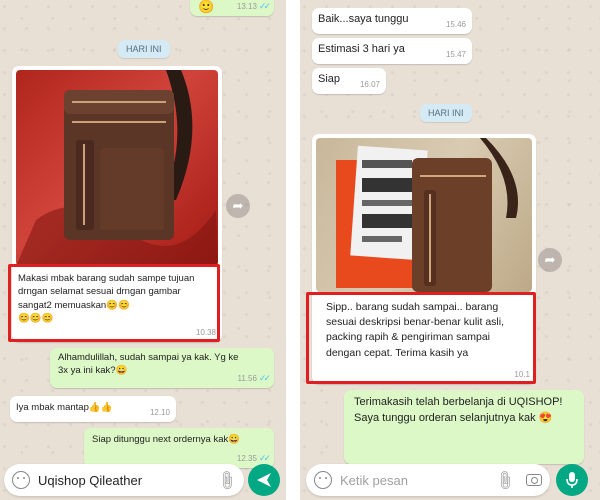 The height and width of the screenshot is (500, 600). What do you see at coordinates (232, 8) in the screenshot?
I see `outgoing-message-partial: 🙂 13.13 ✓✓` at bounding box center [232, 8].